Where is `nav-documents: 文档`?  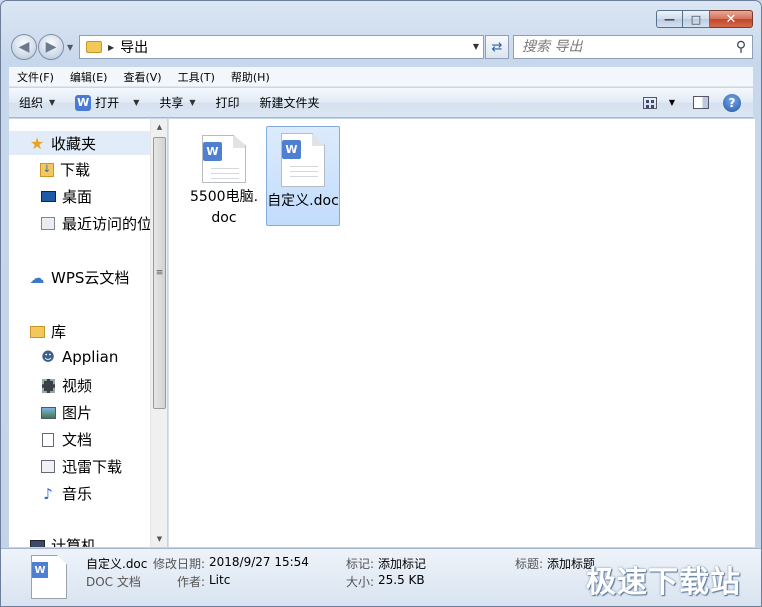 nav-documents: 文档 is located at coordinates (66, 439).